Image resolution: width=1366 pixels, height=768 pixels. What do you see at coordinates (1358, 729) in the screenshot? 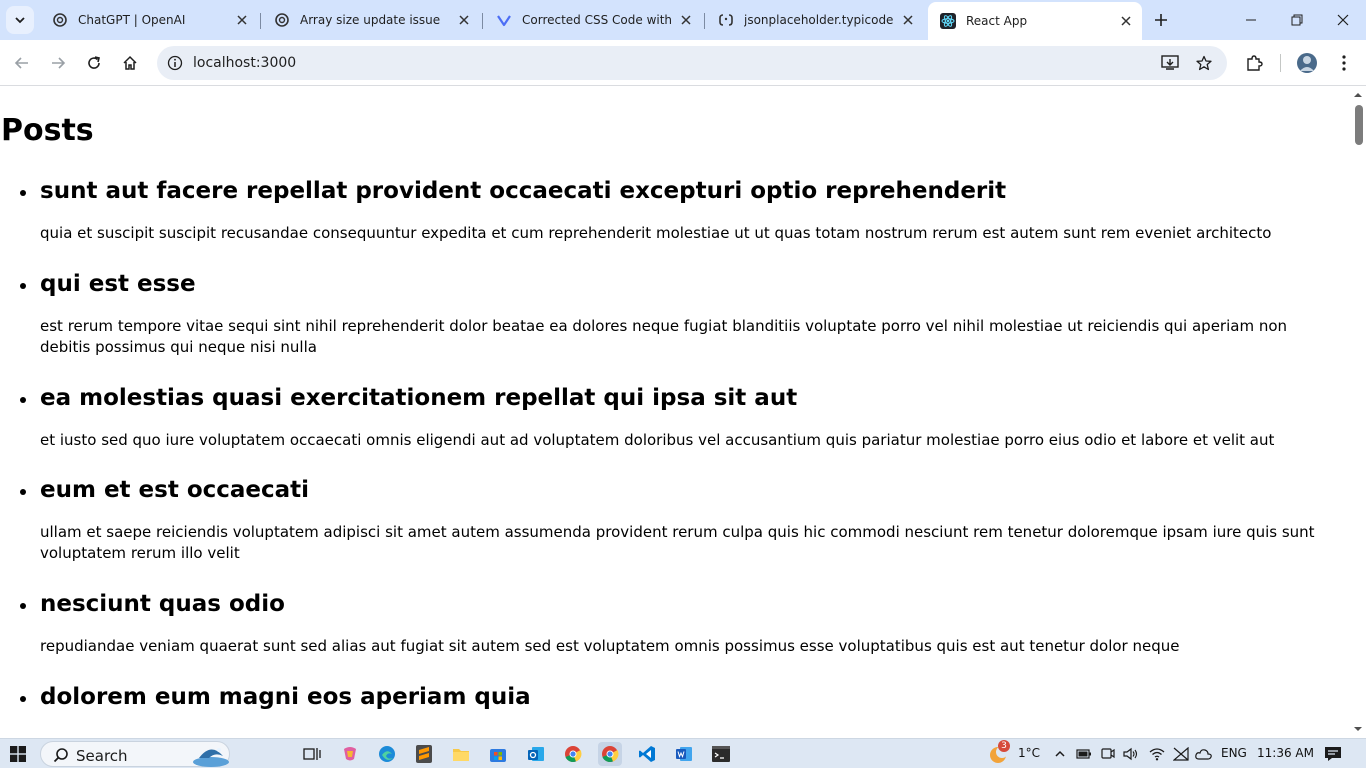
I see `scroll-down-icon` at bounding box center [1358, 729].